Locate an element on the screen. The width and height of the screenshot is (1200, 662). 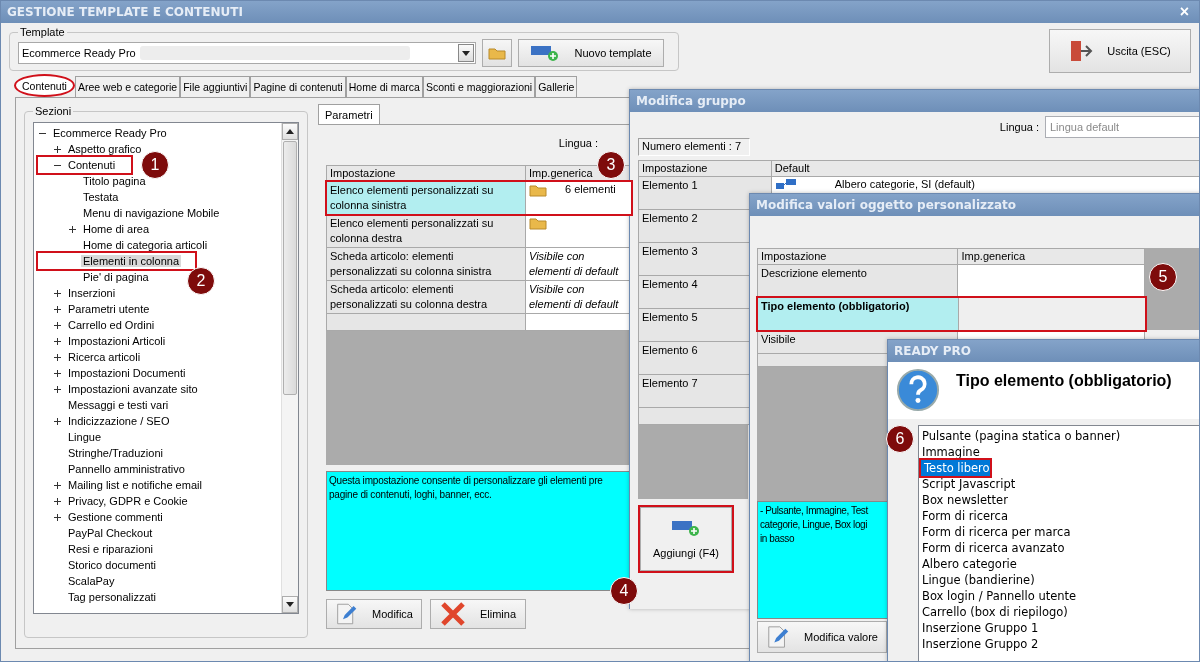
list-option: Testo libero is located at coordinates (955, 468).